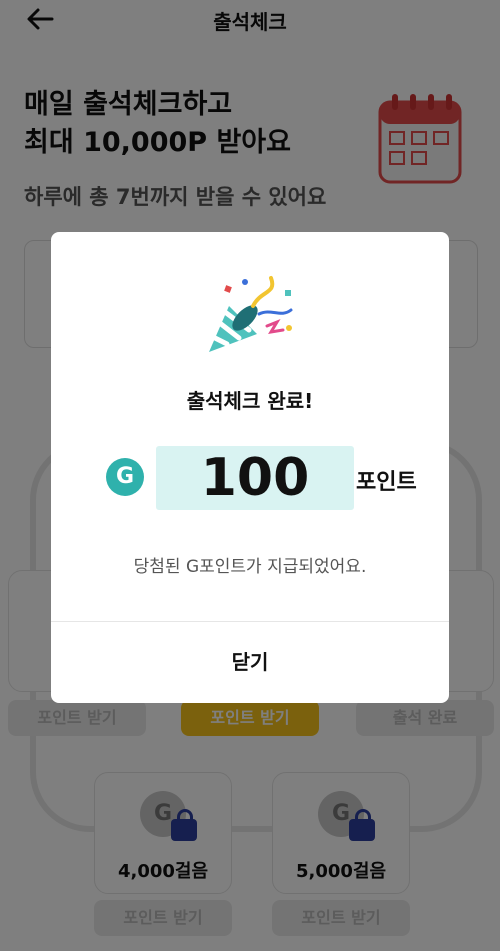 The height and width of the screenshot is (951, 500). What do you see at coordinates (255, 478) in the screenshot?
I see `points-amount: 100` at bounding box center [255, 478].